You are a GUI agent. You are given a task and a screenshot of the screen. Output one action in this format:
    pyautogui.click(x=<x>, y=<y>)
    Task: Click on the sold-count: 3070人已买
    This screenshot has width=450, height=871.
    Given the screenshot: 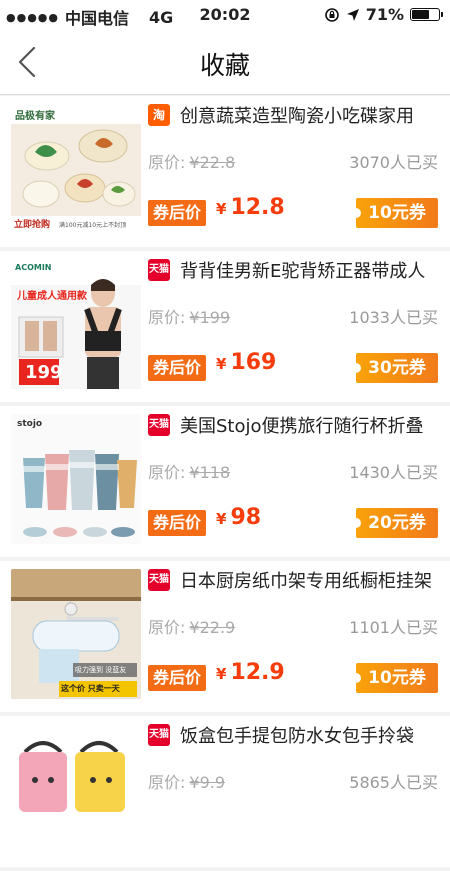 What is the action you would take?
    pyautogui.click(x=393, y=162)
    